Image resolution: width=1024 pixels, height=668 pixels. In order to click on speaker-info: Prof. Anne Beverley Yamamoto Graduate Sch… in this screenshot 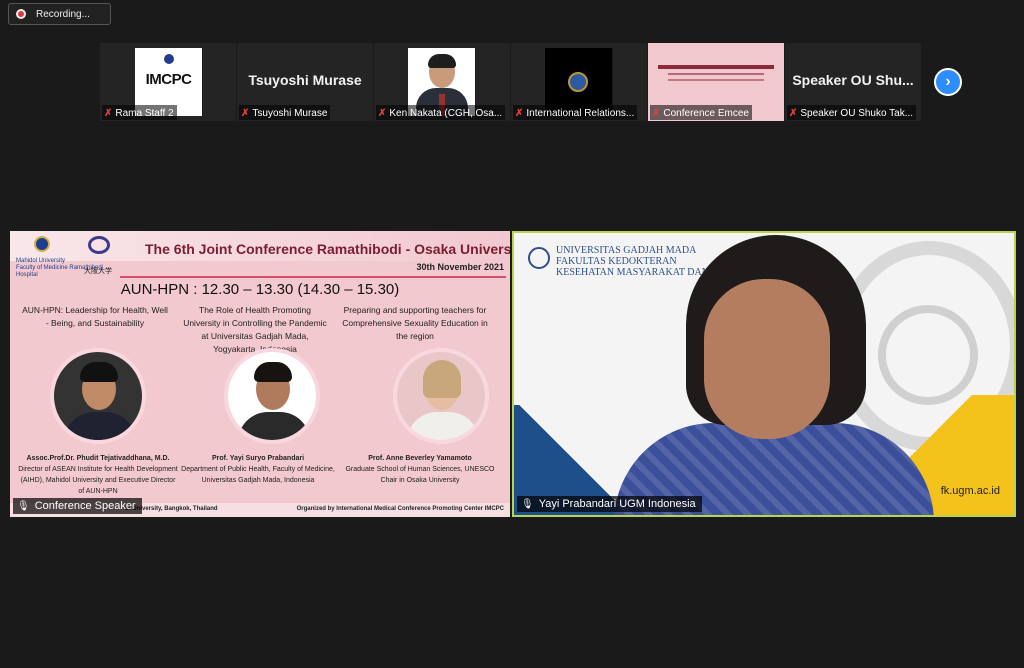, I will do `click(420, 469)`.